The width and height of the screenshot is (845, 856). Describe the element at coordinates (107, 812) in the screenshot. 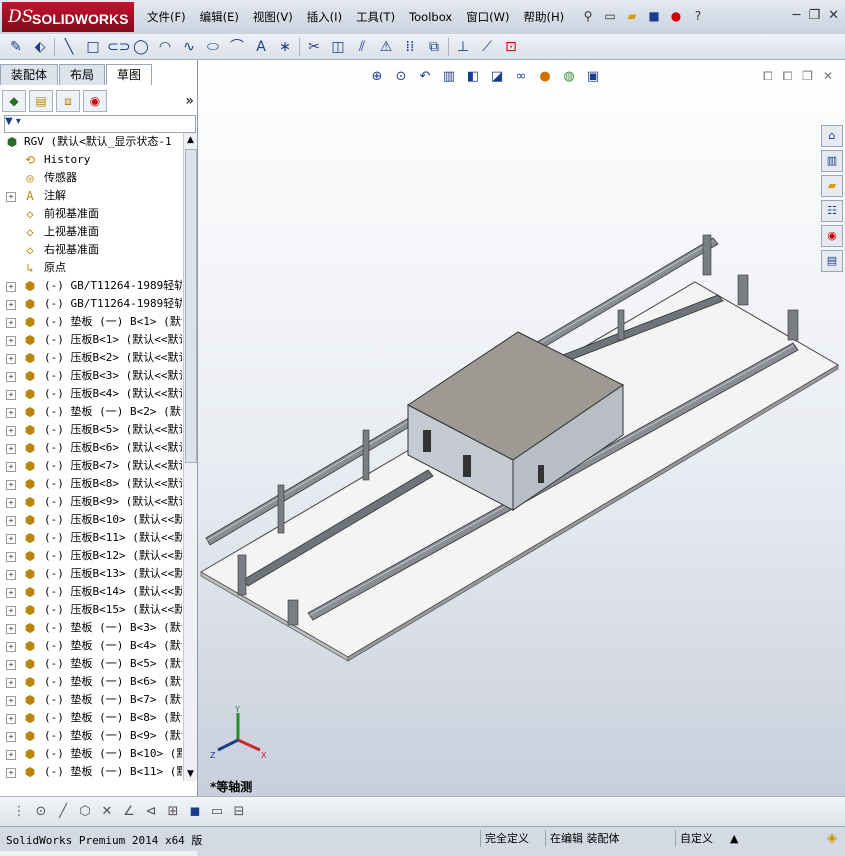

I see `trim-tool-icon: ✕` at that location.